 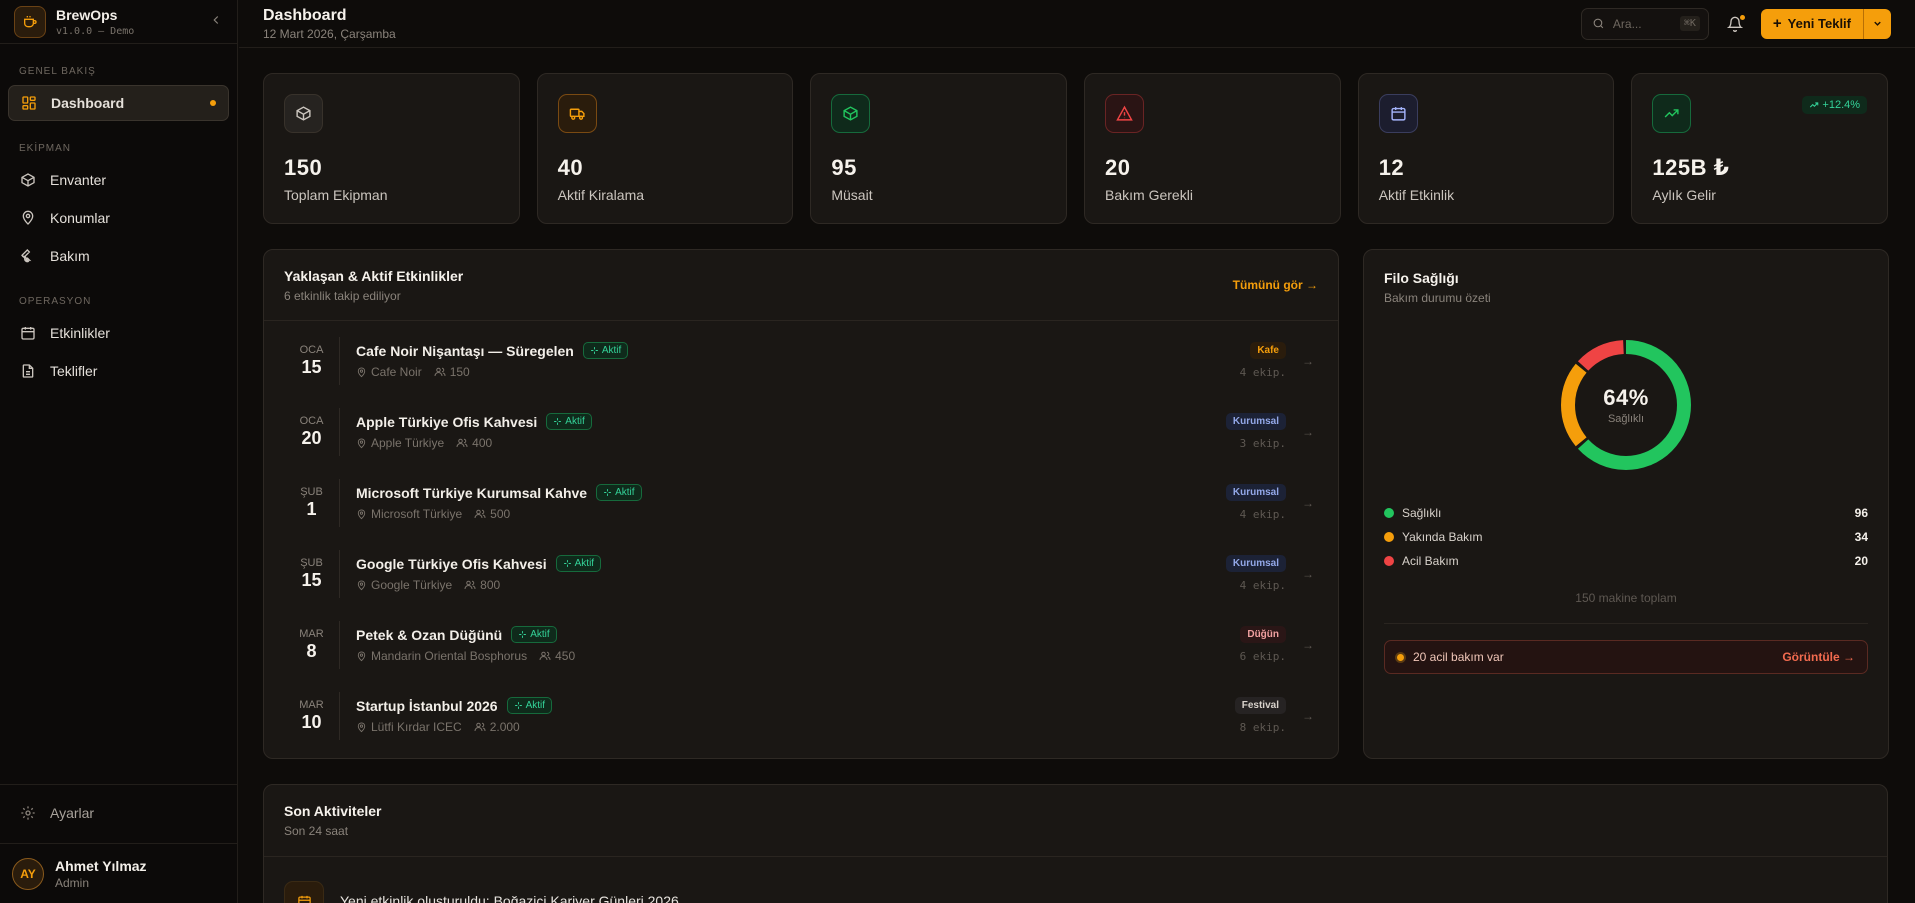 I want to click on view-all-events-link: Tümünü gör →, so click(x=1275, y=285).